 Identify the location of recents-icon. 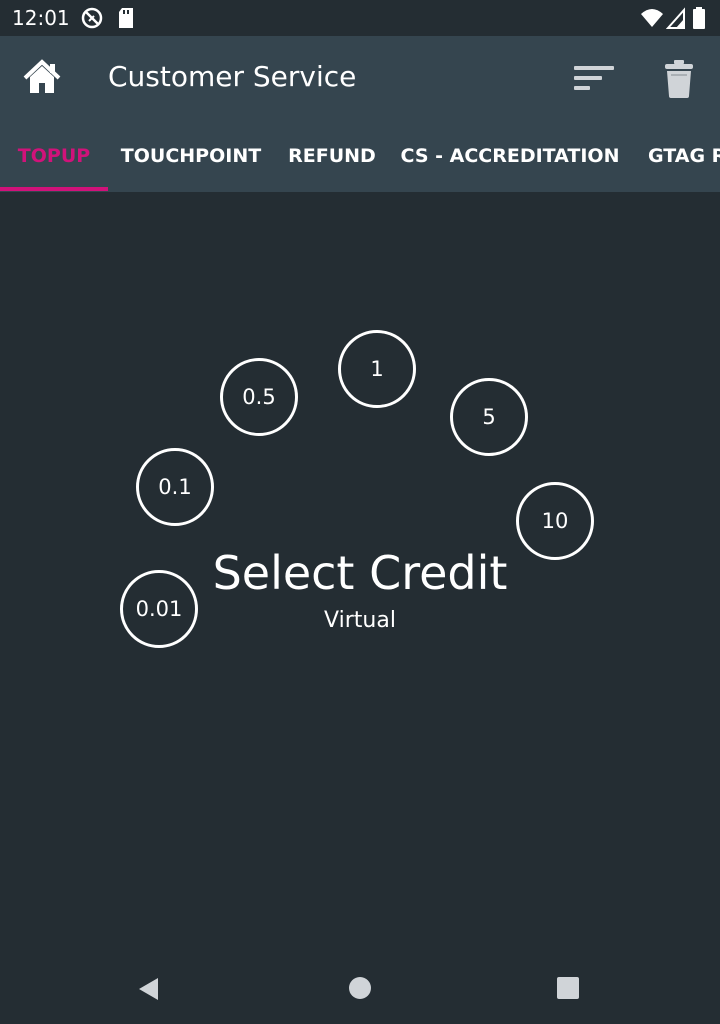
(568, 990).